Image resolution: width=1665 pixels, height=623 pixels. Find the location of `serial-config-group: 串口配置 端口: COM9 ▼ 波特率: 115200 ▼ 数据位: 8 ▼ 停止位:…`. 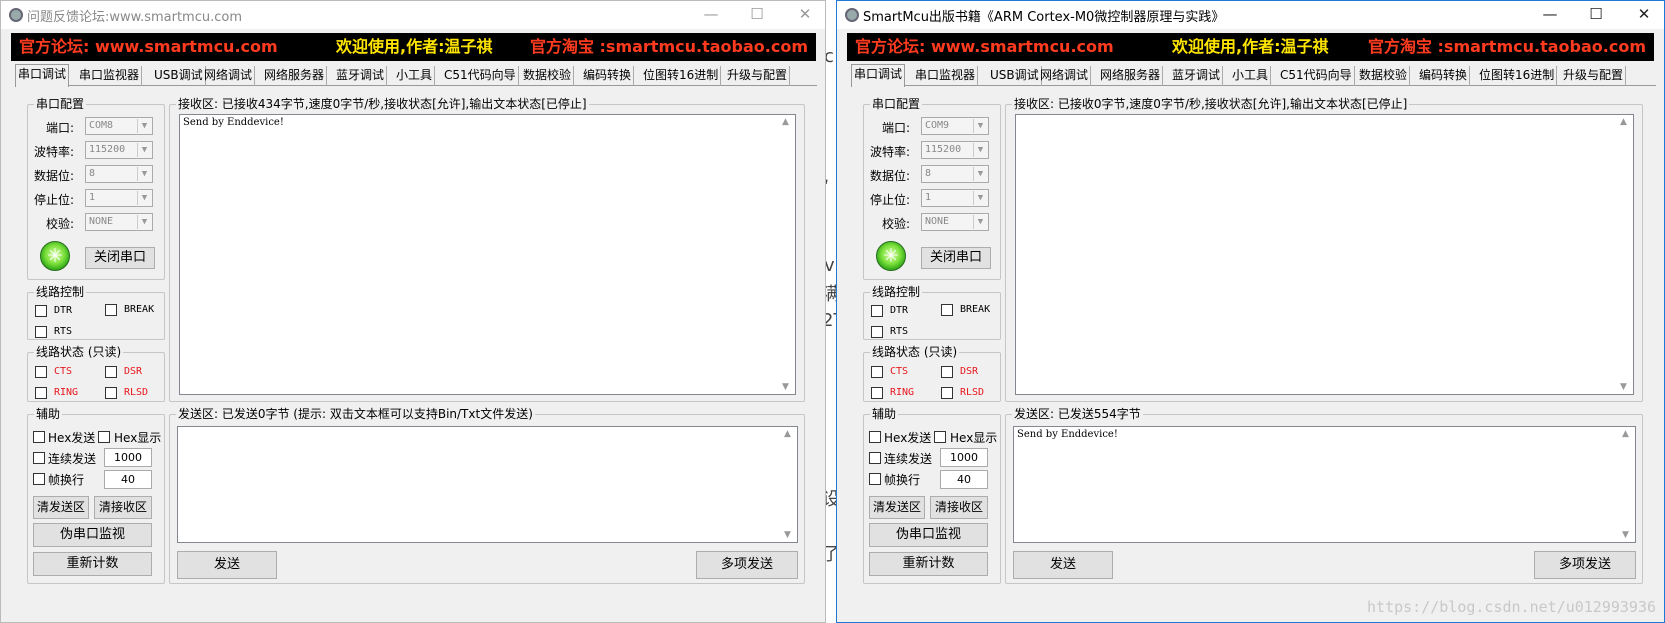

serial-config-group: 串口配置 端口: COM9 ▼ 波特率: 115200 ▼ 数据位: 8 ▼ 停止位:… is located at coordinates (932, 188).